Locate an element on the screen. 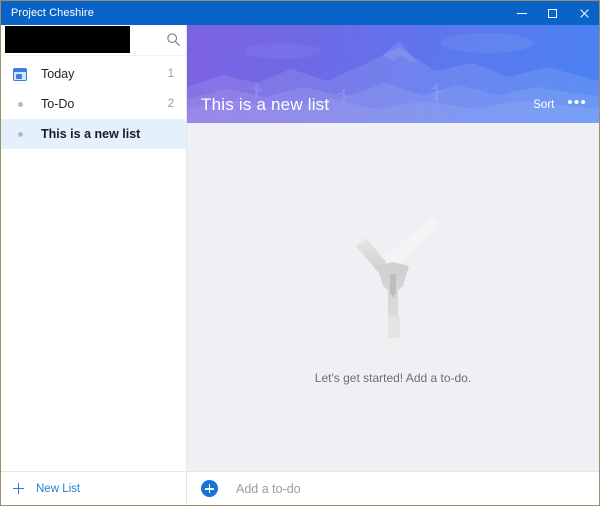  close-icon is located at coordinates (584, 13).